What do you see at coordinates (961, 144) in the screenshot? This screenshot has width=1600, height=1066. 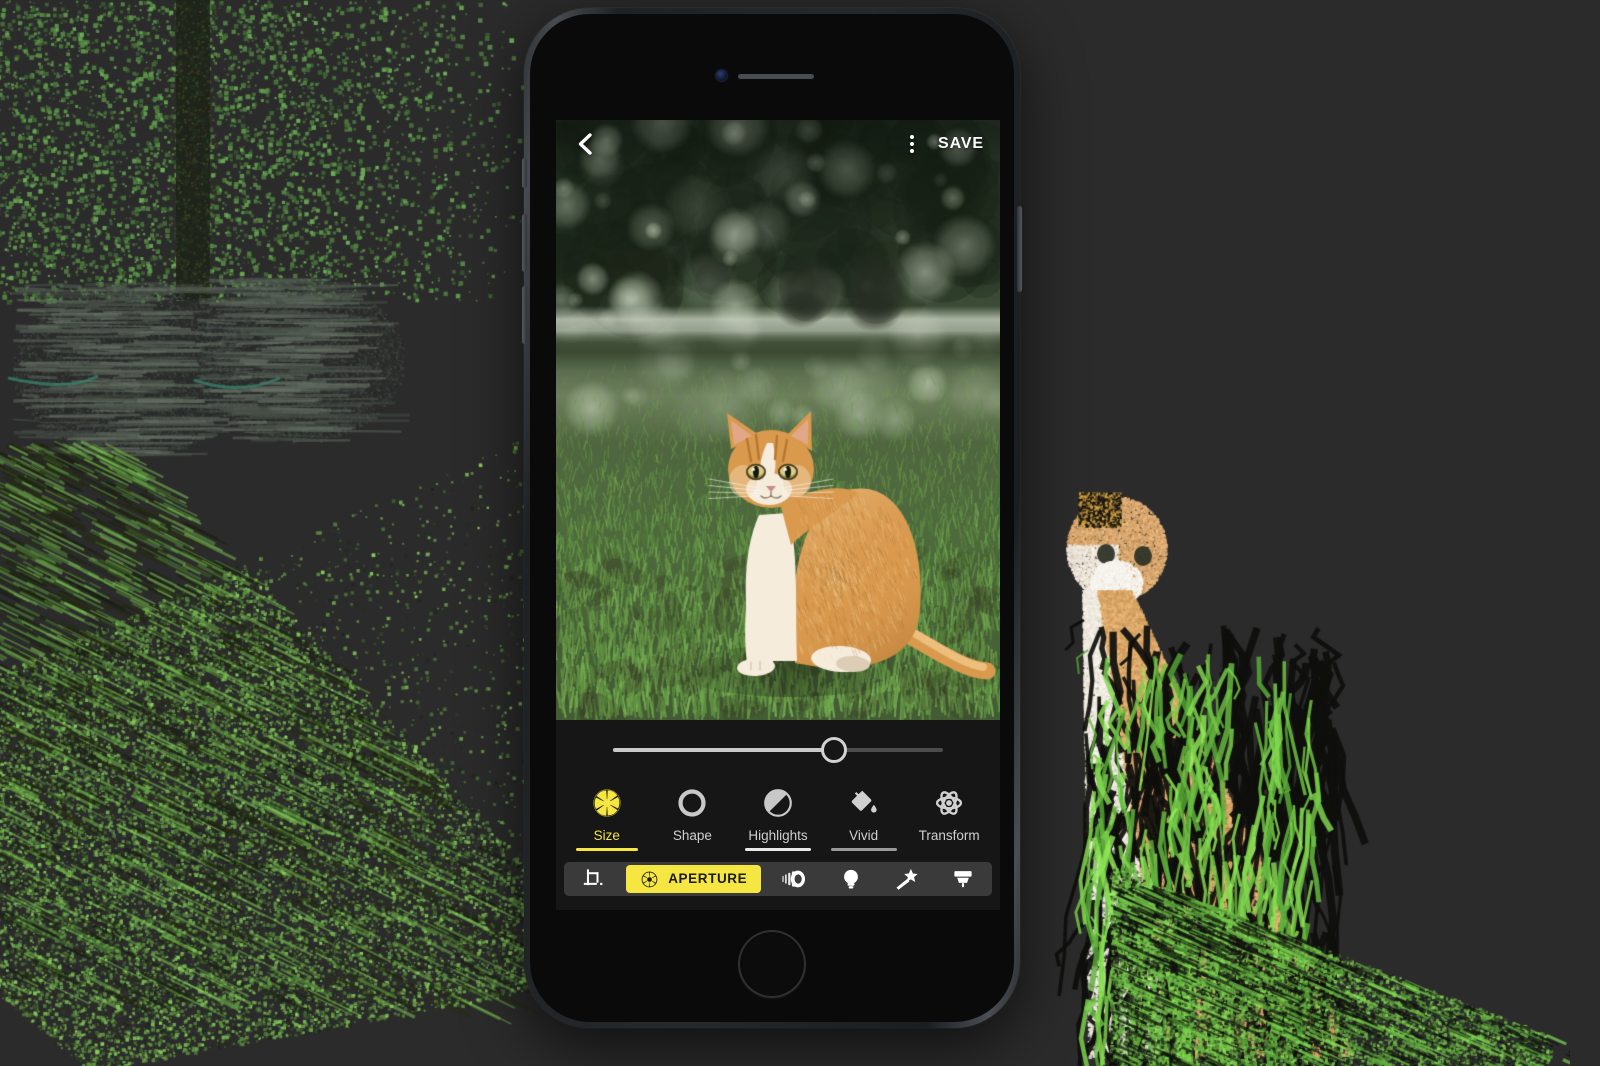 I see `save-button: SAVE` at bounding box center [961, 144].